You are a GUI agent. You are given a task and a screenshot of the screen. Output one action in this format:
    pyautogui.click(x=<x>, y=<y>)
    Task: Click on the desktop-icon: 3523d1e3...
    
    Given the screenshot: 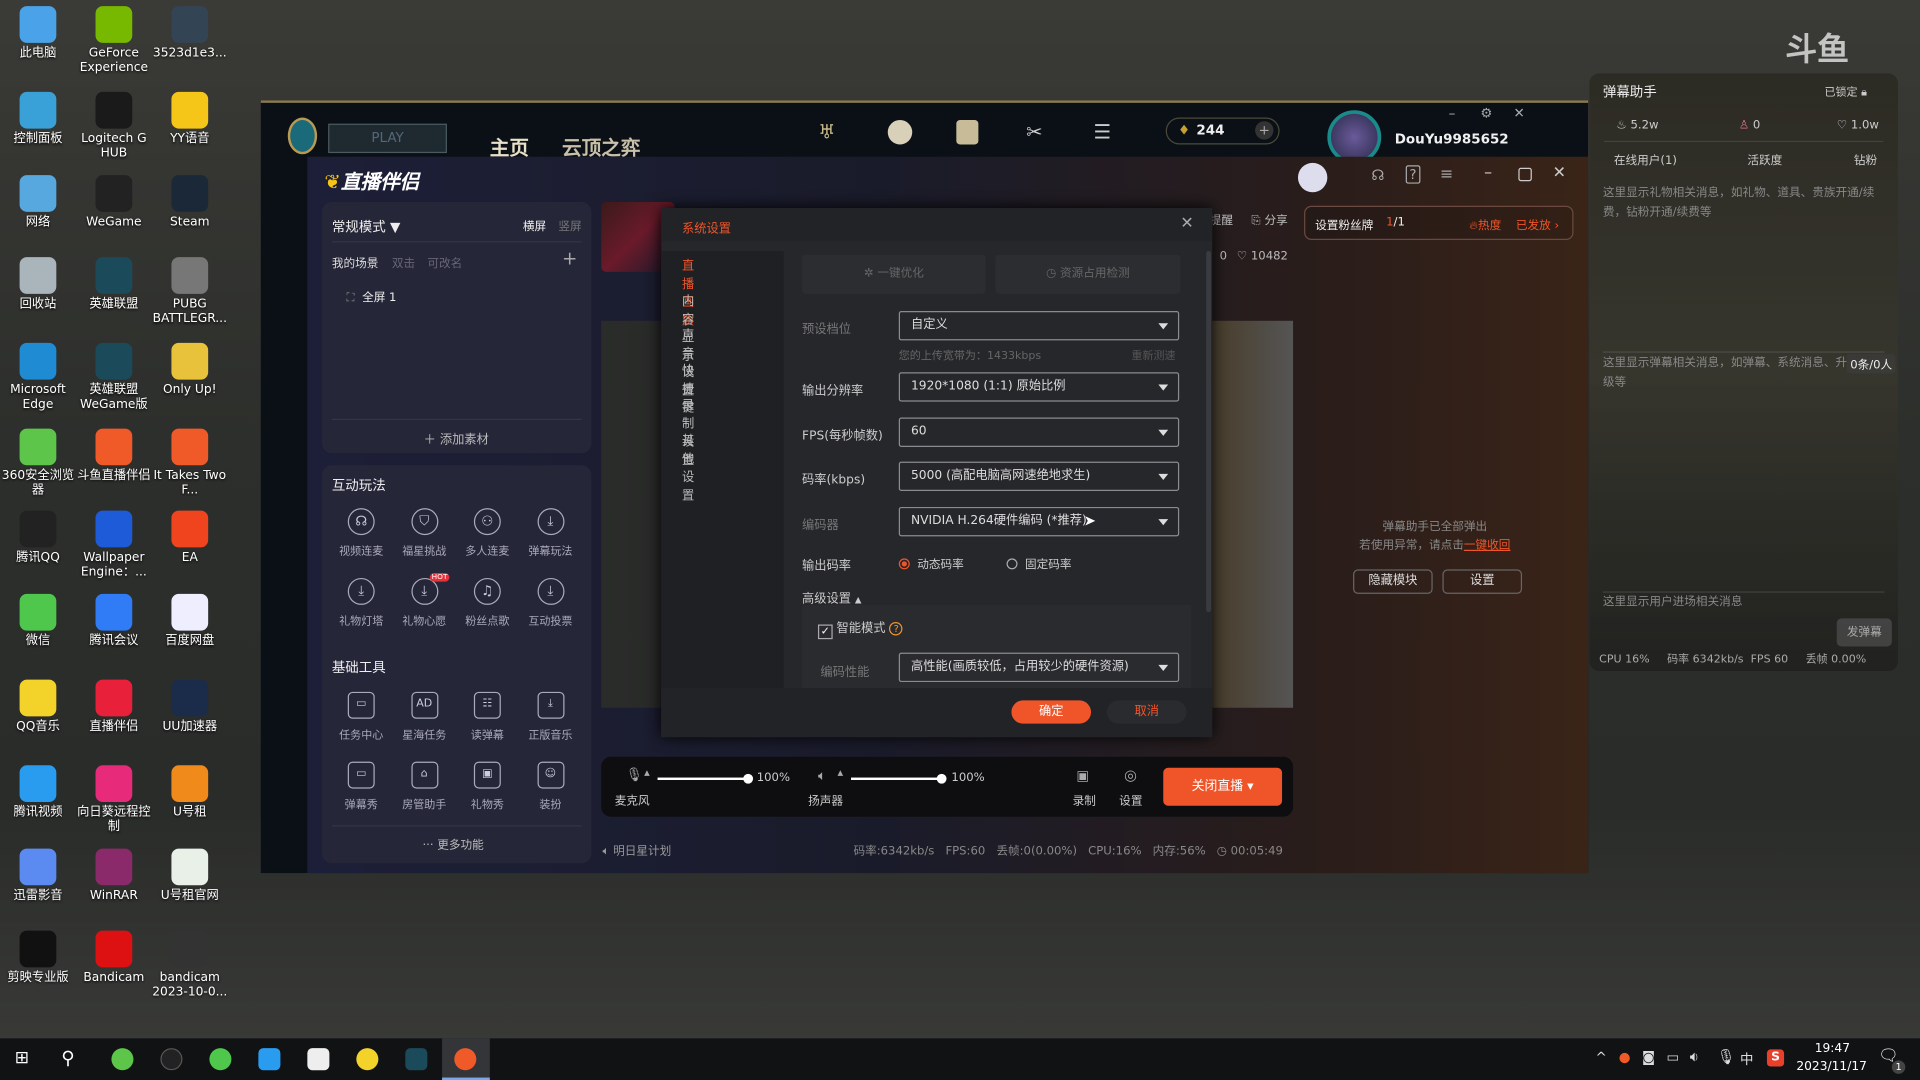 What is the action you would take?
    pyautogui.click(x=190, y=33)
    